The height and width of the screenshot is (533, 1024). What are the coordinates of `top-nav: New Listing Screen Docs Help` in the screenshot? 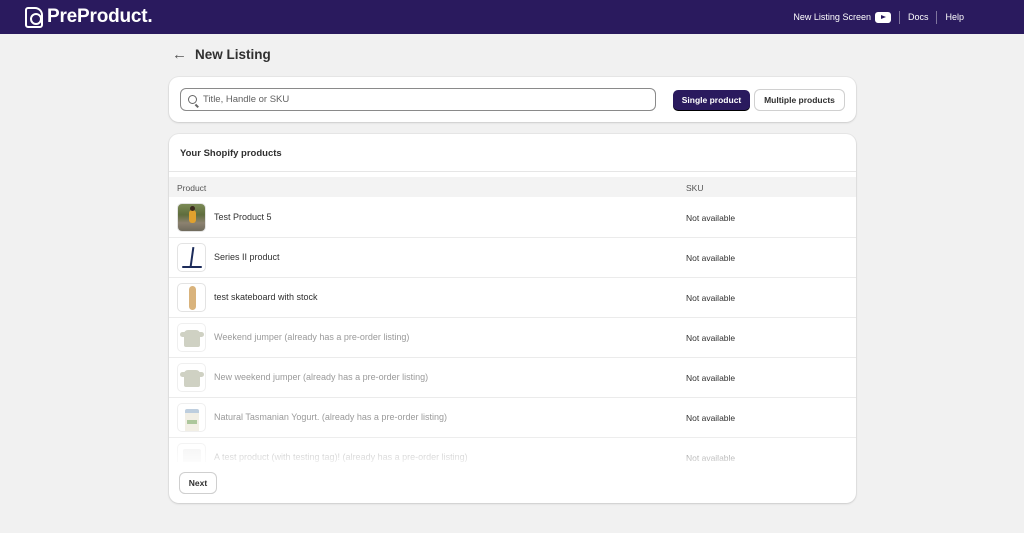 It's located at (878, 17).